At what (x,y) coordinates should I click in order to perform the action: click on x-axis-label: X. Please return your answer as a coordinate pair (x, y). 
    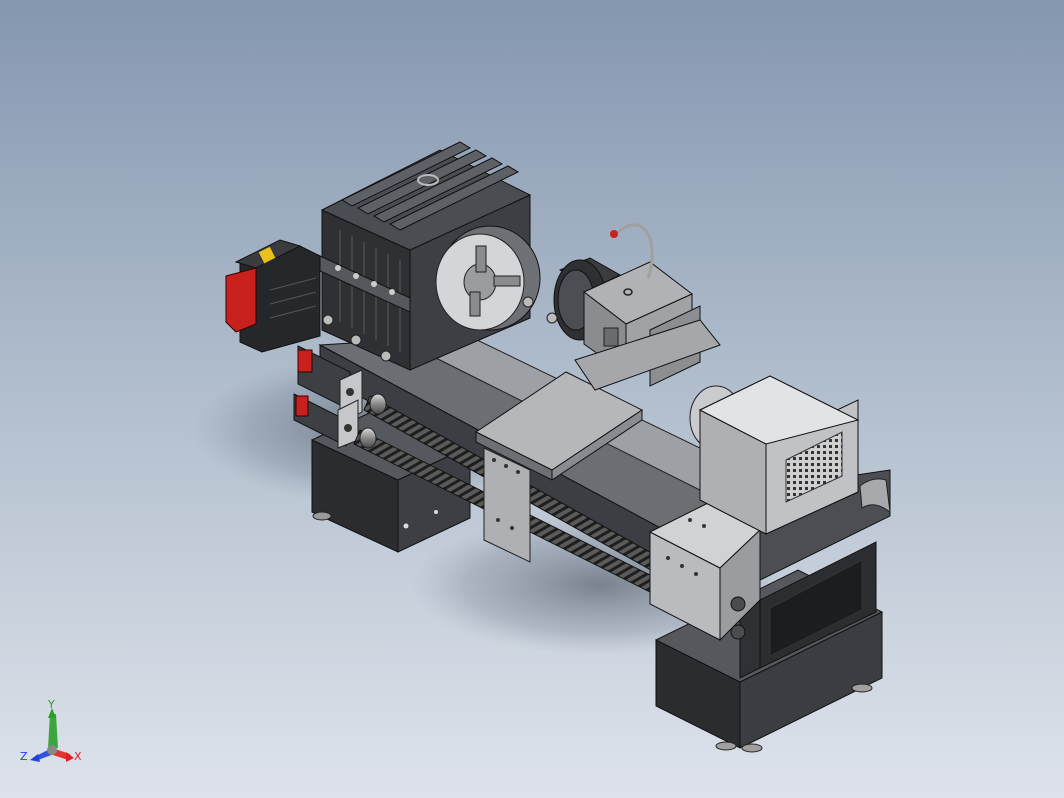
    Looking at the image, I should click on (78, 756).